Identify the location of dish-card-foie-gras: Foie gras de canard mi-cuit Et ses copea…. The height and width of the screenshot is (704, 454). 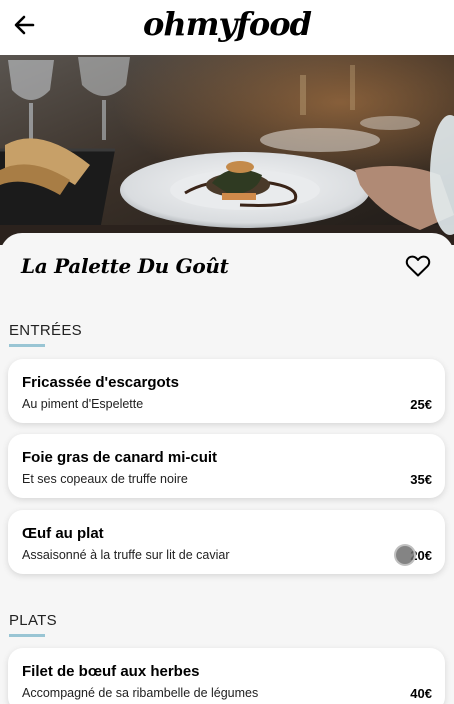
(226, 466).